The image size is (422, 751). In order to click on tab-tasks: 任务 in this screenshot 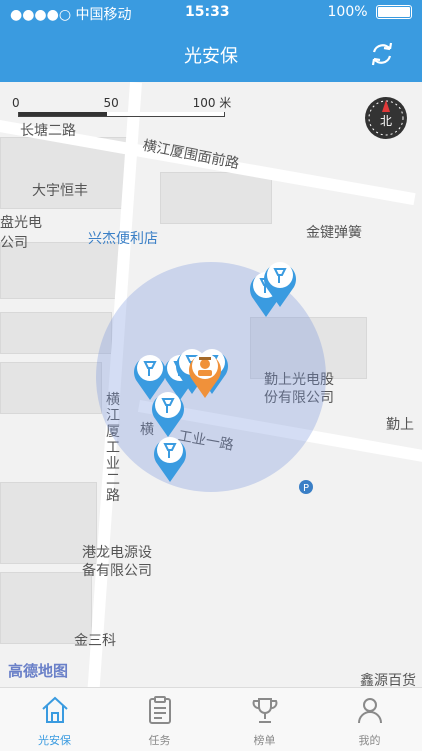, I will do `click(159, 719)`.